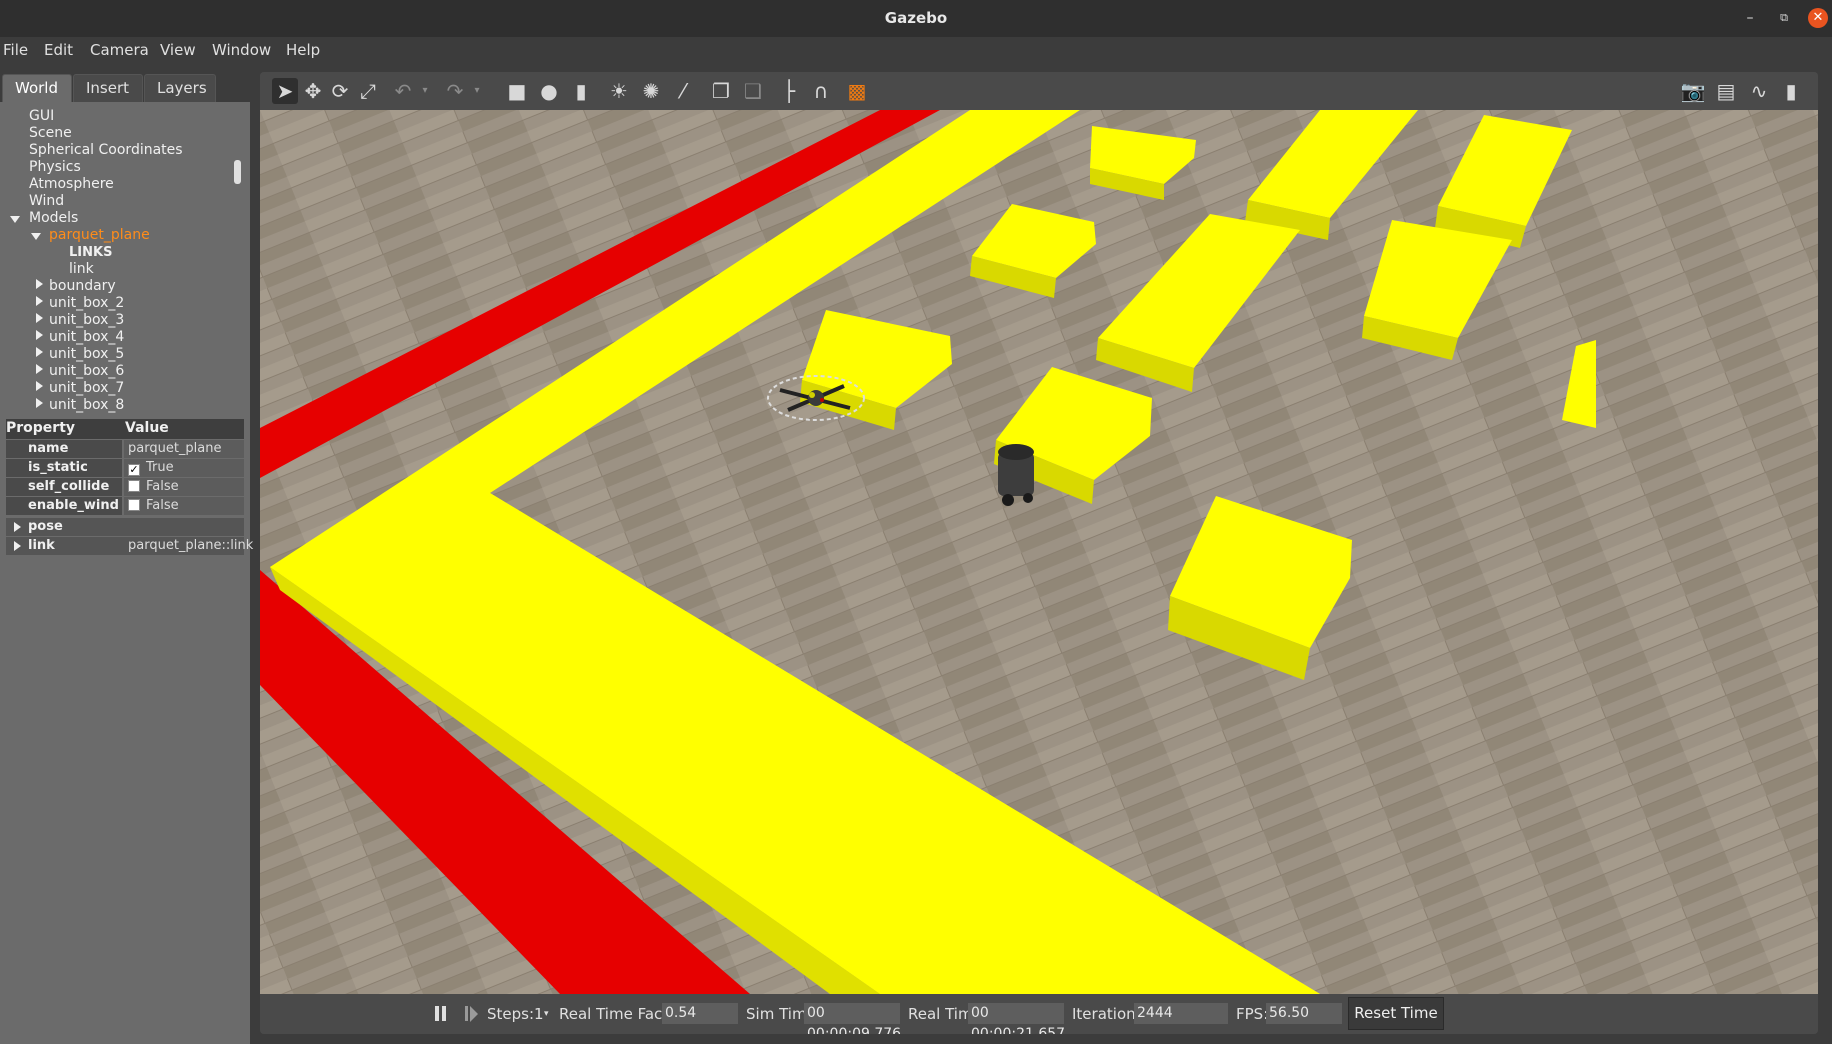 This screenshot has width=1832, height=1044. Describe the element at coordinates (58, 50) in the screenshot. I see `menu-edit: Edit` at that location.